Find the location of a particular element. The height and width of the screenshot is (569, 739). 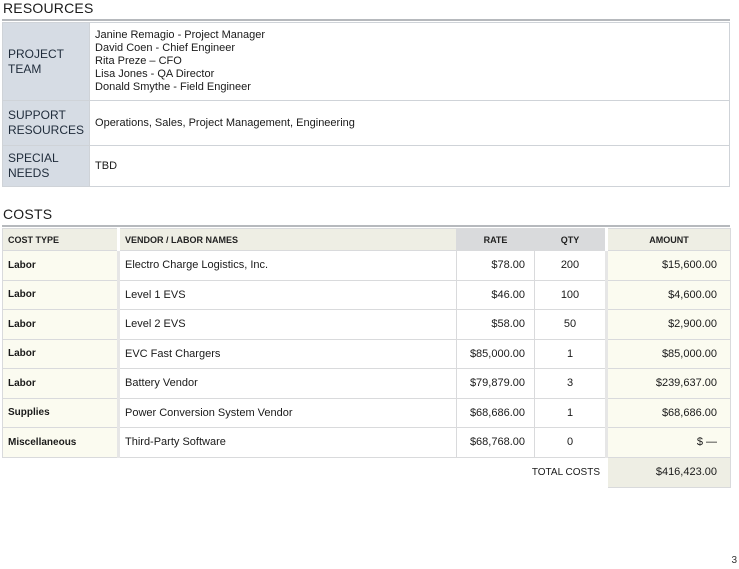

special-needs-value: TBD is located at coordinates (409, 166).